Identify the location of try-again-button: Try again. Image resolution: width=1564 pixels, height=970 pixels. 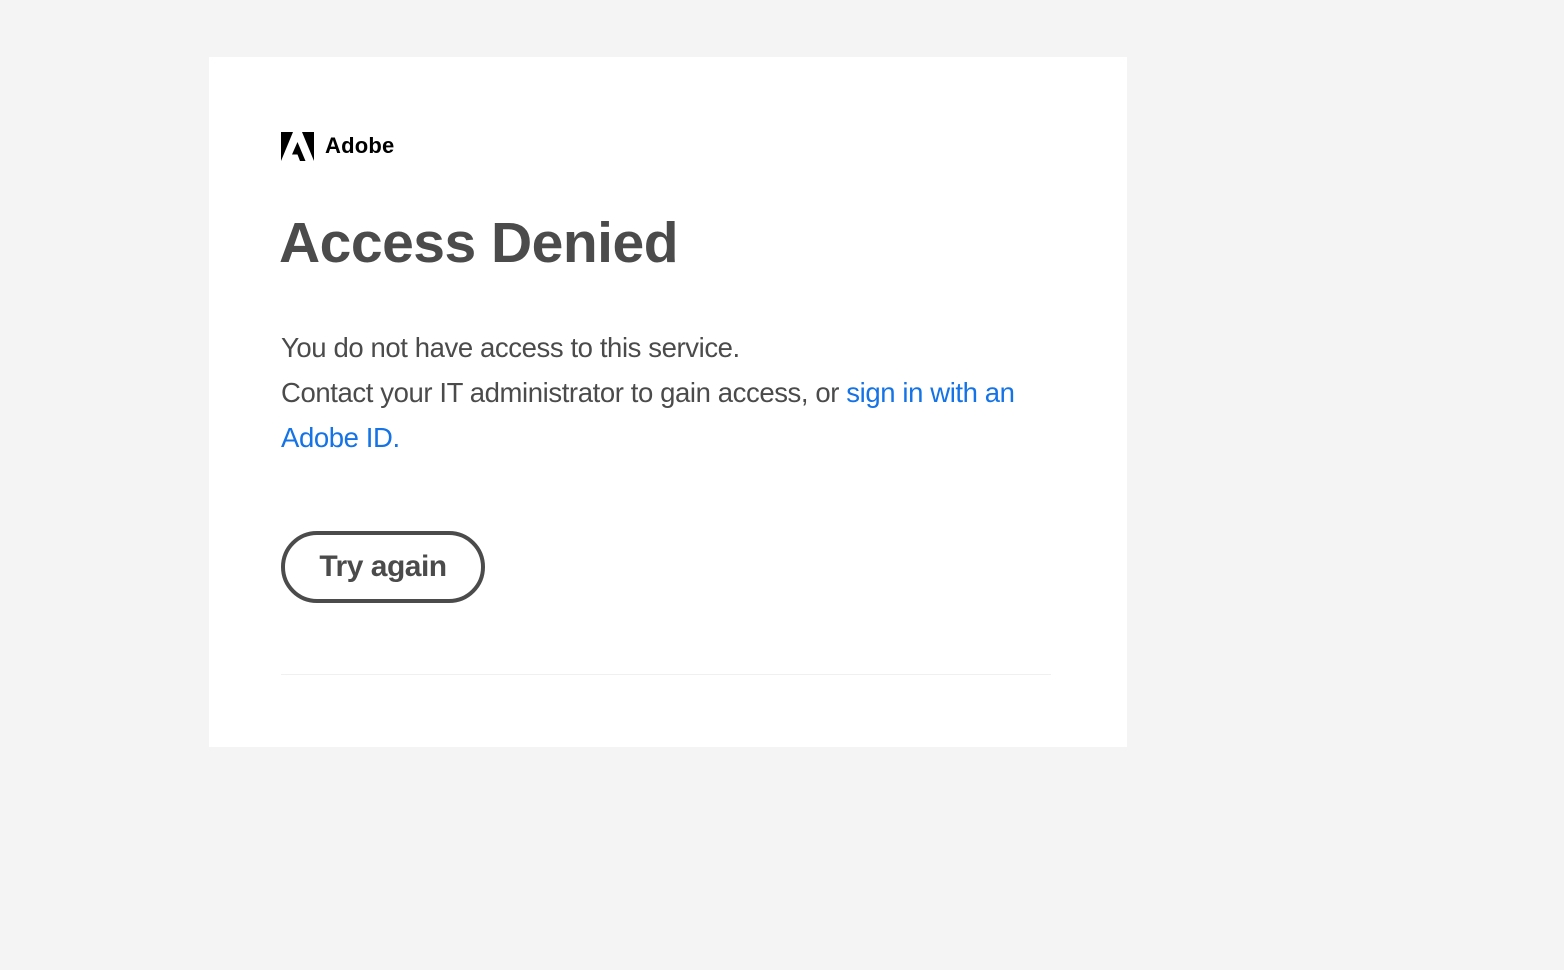
(383, 567).